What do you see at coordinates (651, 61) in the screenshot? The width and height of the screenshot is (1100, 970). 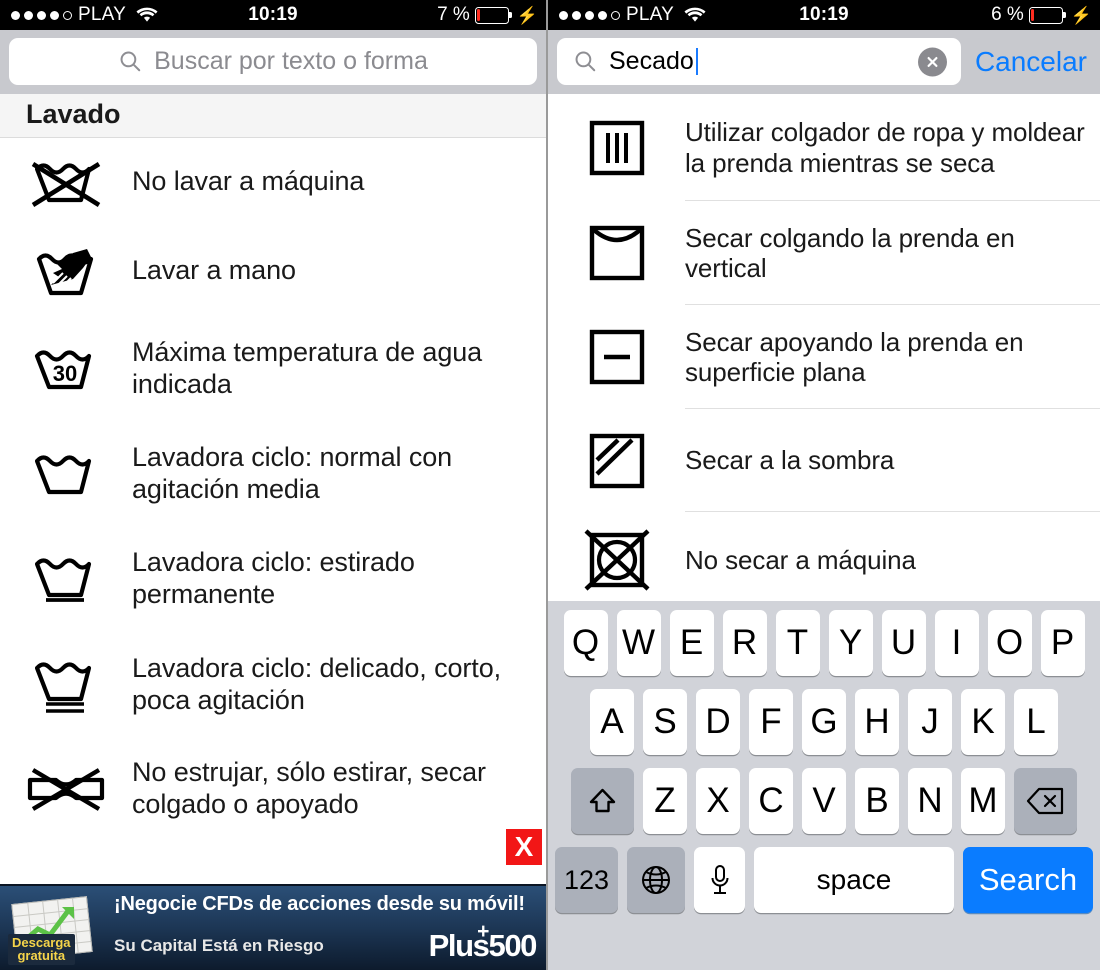 I see `search-input-value: Secado` at bounding box center [651, 61].